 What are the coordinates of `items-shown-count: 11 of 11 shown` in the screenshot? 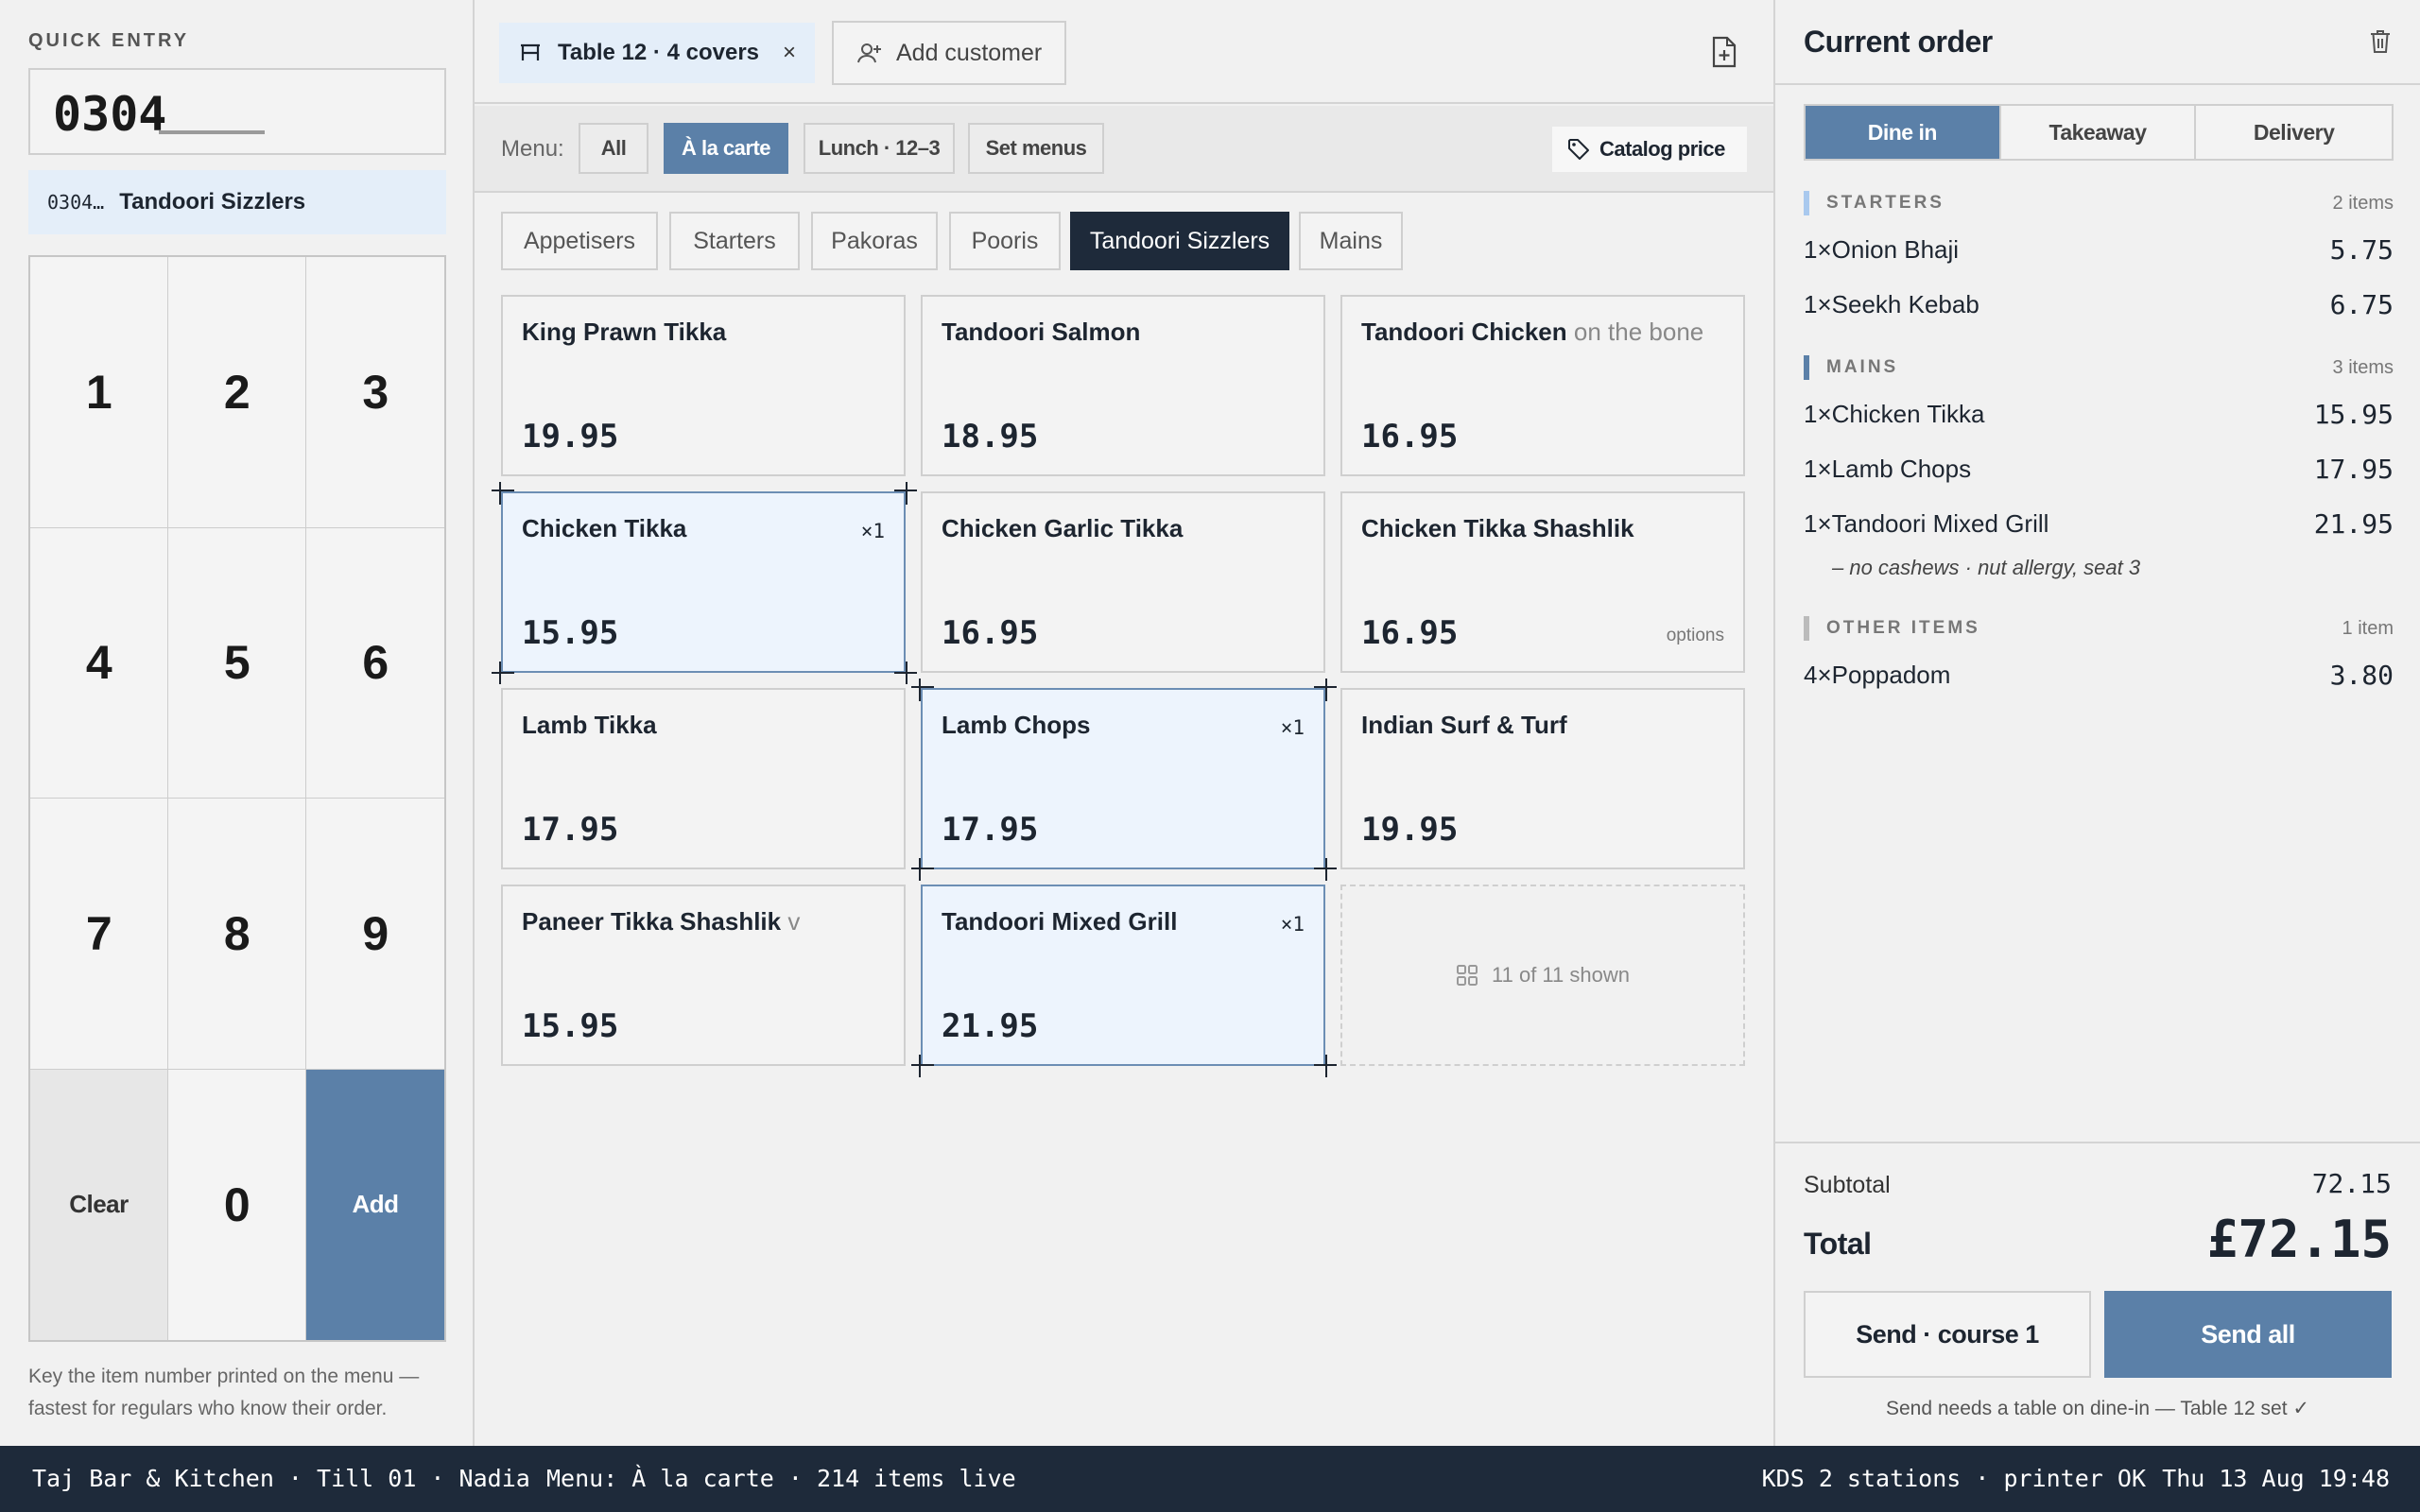 It's located at (1561, 975).